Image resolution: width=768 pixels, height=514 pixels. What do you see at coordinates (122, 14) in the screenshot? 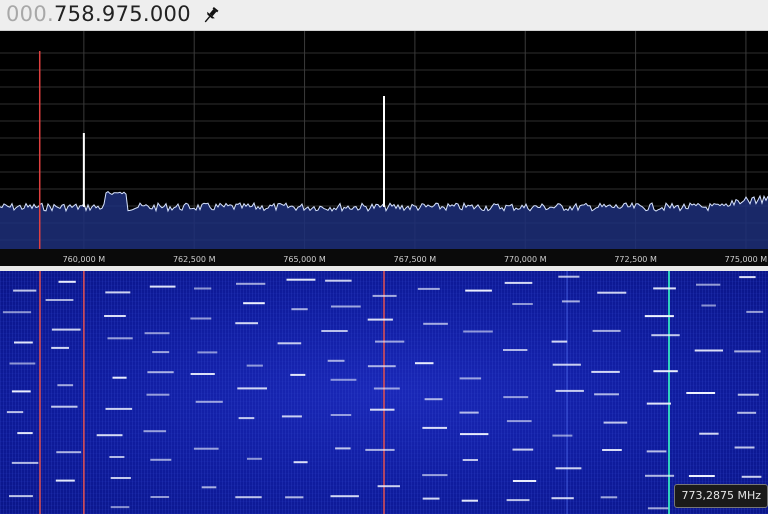
I see `frequency-value: 758.975.000` at bounding box center [122, 14].